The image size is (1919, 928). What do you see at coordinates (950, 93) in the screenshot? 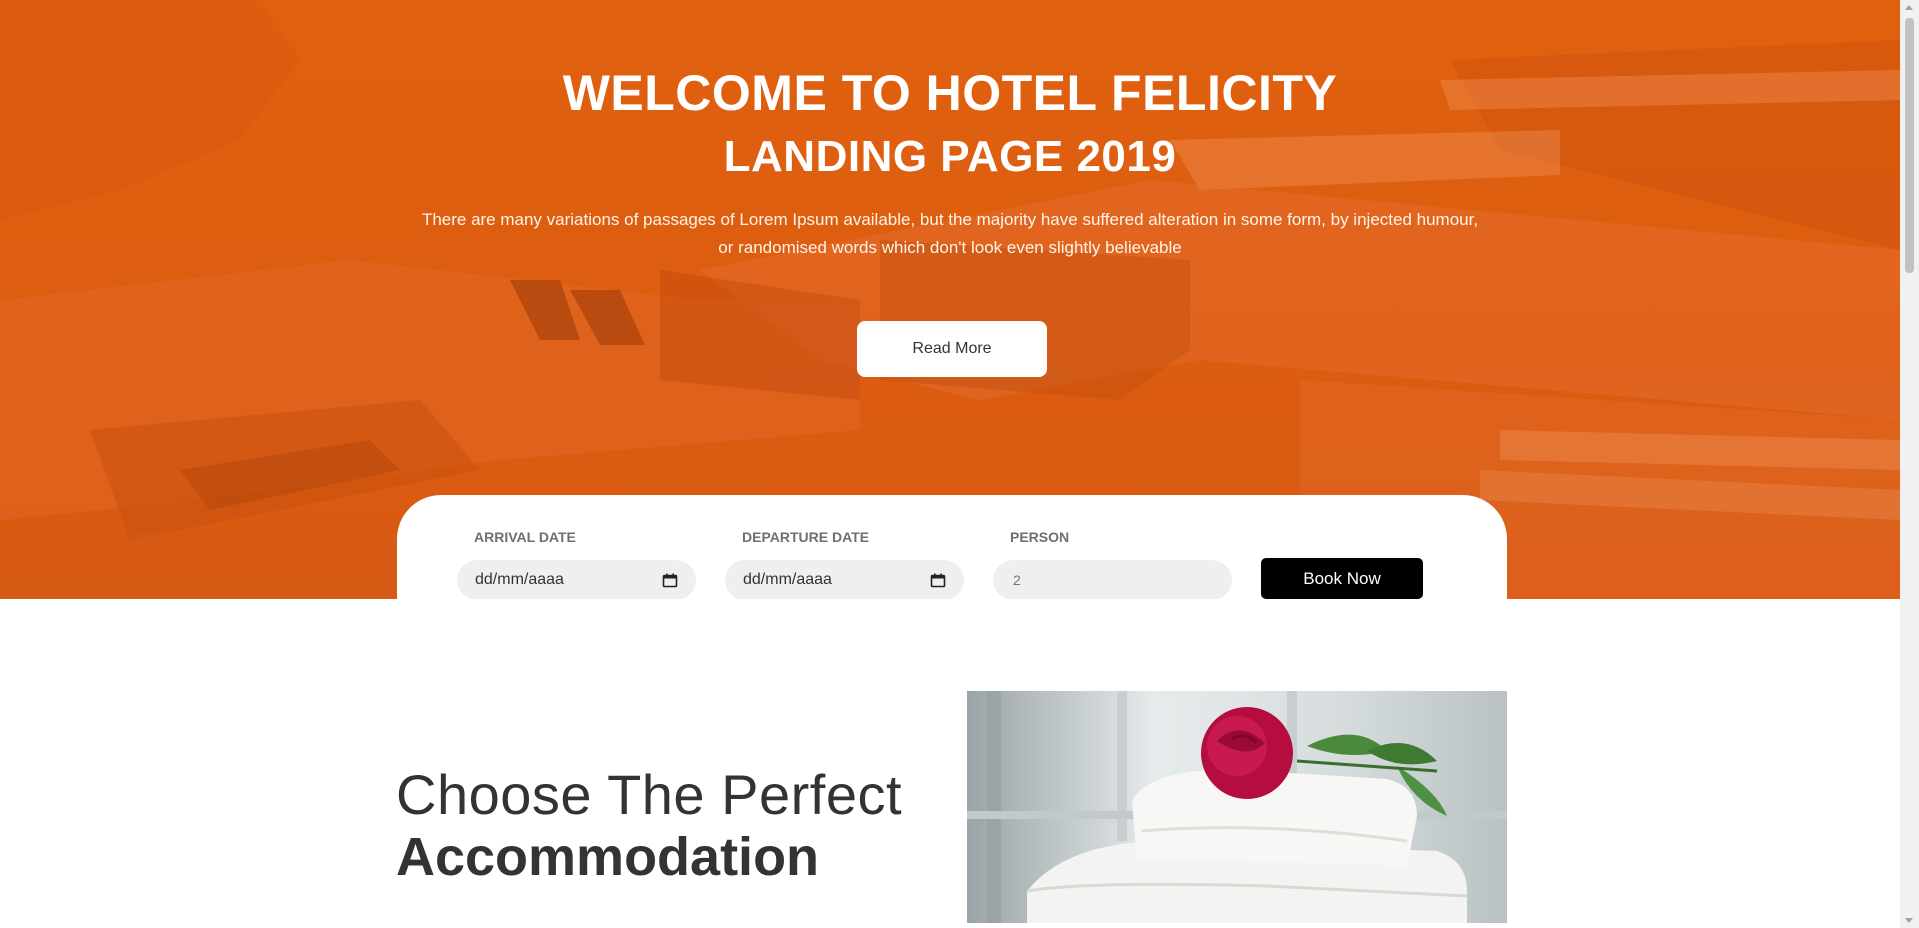
I see `hero-title: WELCOME TO HOTEL FELICITY` at bounding box center [950, 93].